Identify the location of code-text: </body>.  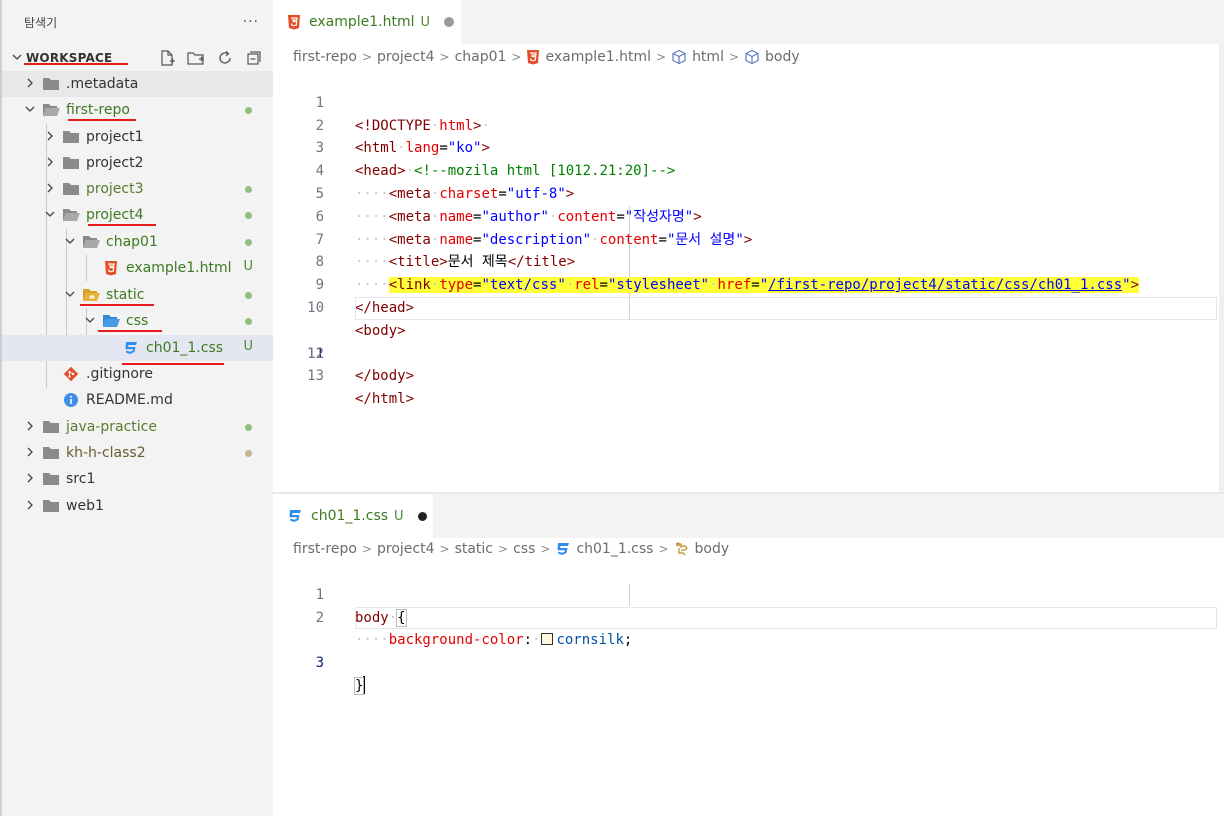
(385, 376).